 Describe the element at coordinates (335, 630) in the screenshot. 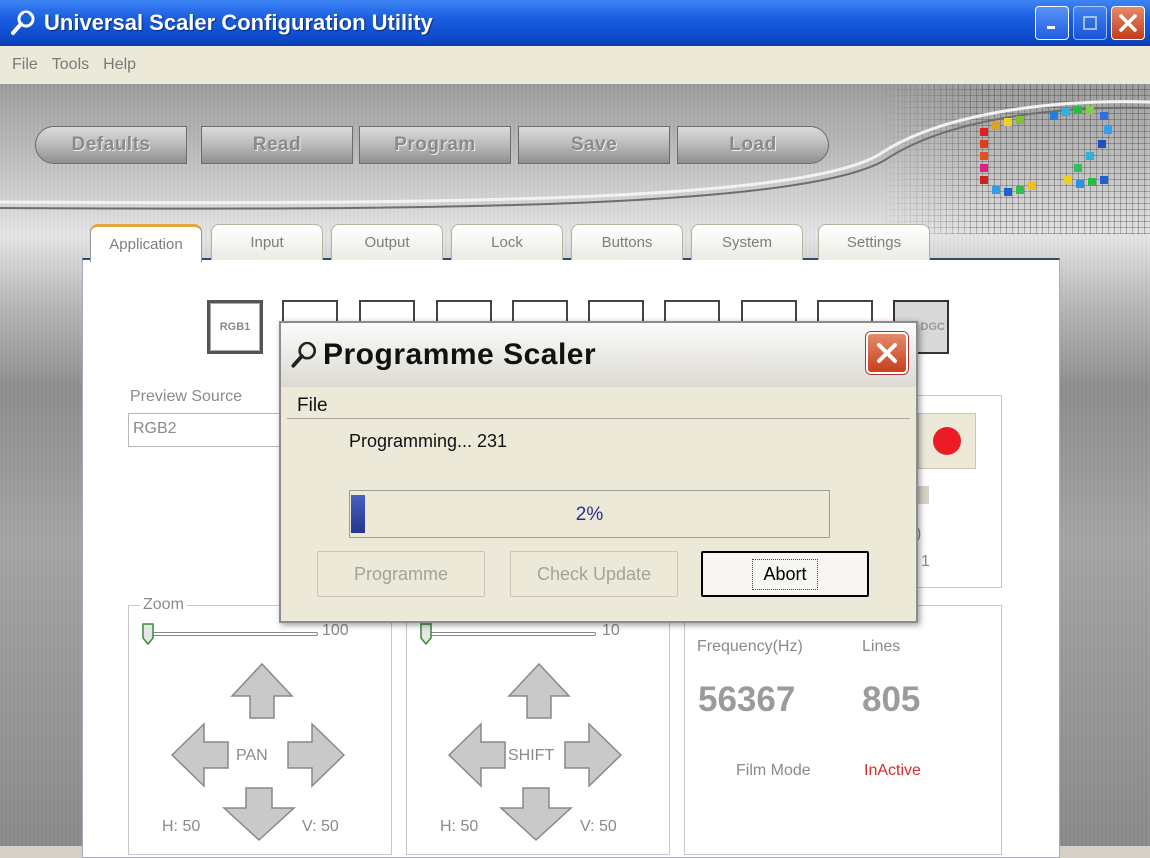

I see `zoom-slider-max: 100` at that location.